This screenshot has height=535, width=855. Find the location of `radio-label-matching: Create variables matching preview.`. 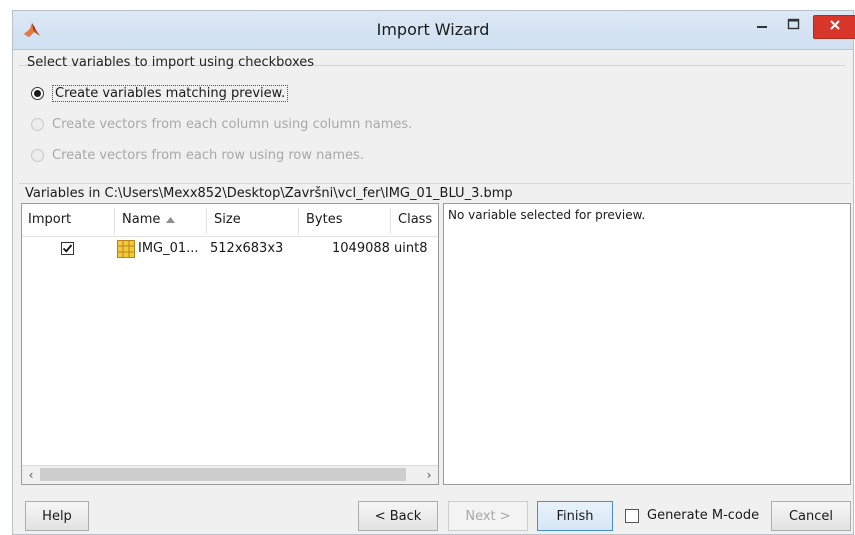

radio-label-matching: Create variables matching preview. is located at coordinates (170, 93).